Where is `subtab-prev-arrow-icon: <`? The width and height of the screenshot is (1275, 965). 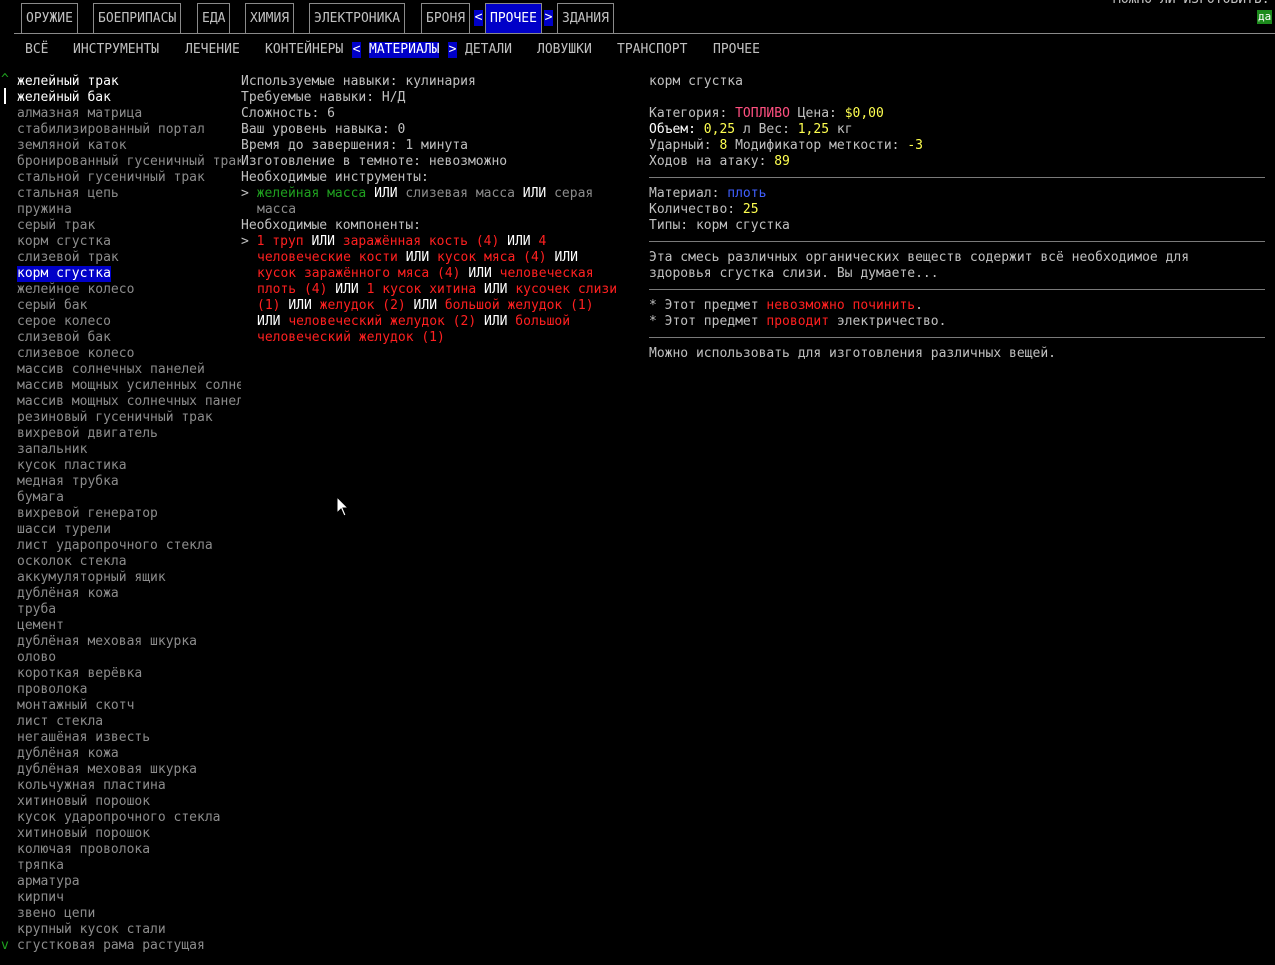
subtab-prev-arrow-icon: < is located at coordinates (356, 50).